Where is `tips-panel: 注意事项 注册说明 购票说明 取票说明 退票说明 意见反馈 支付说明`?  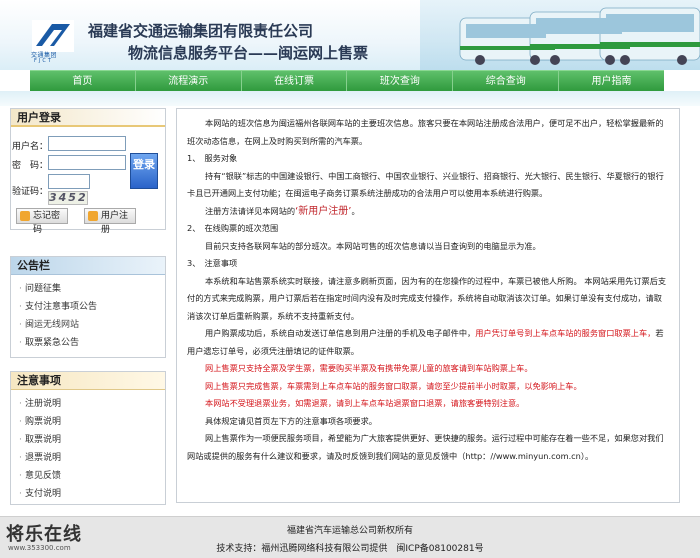
tips-panel: 注意事项 注册说明 购票说明 取票说明 退票说明 意见反馈 支付说明 is located at coordinates (88, 438).